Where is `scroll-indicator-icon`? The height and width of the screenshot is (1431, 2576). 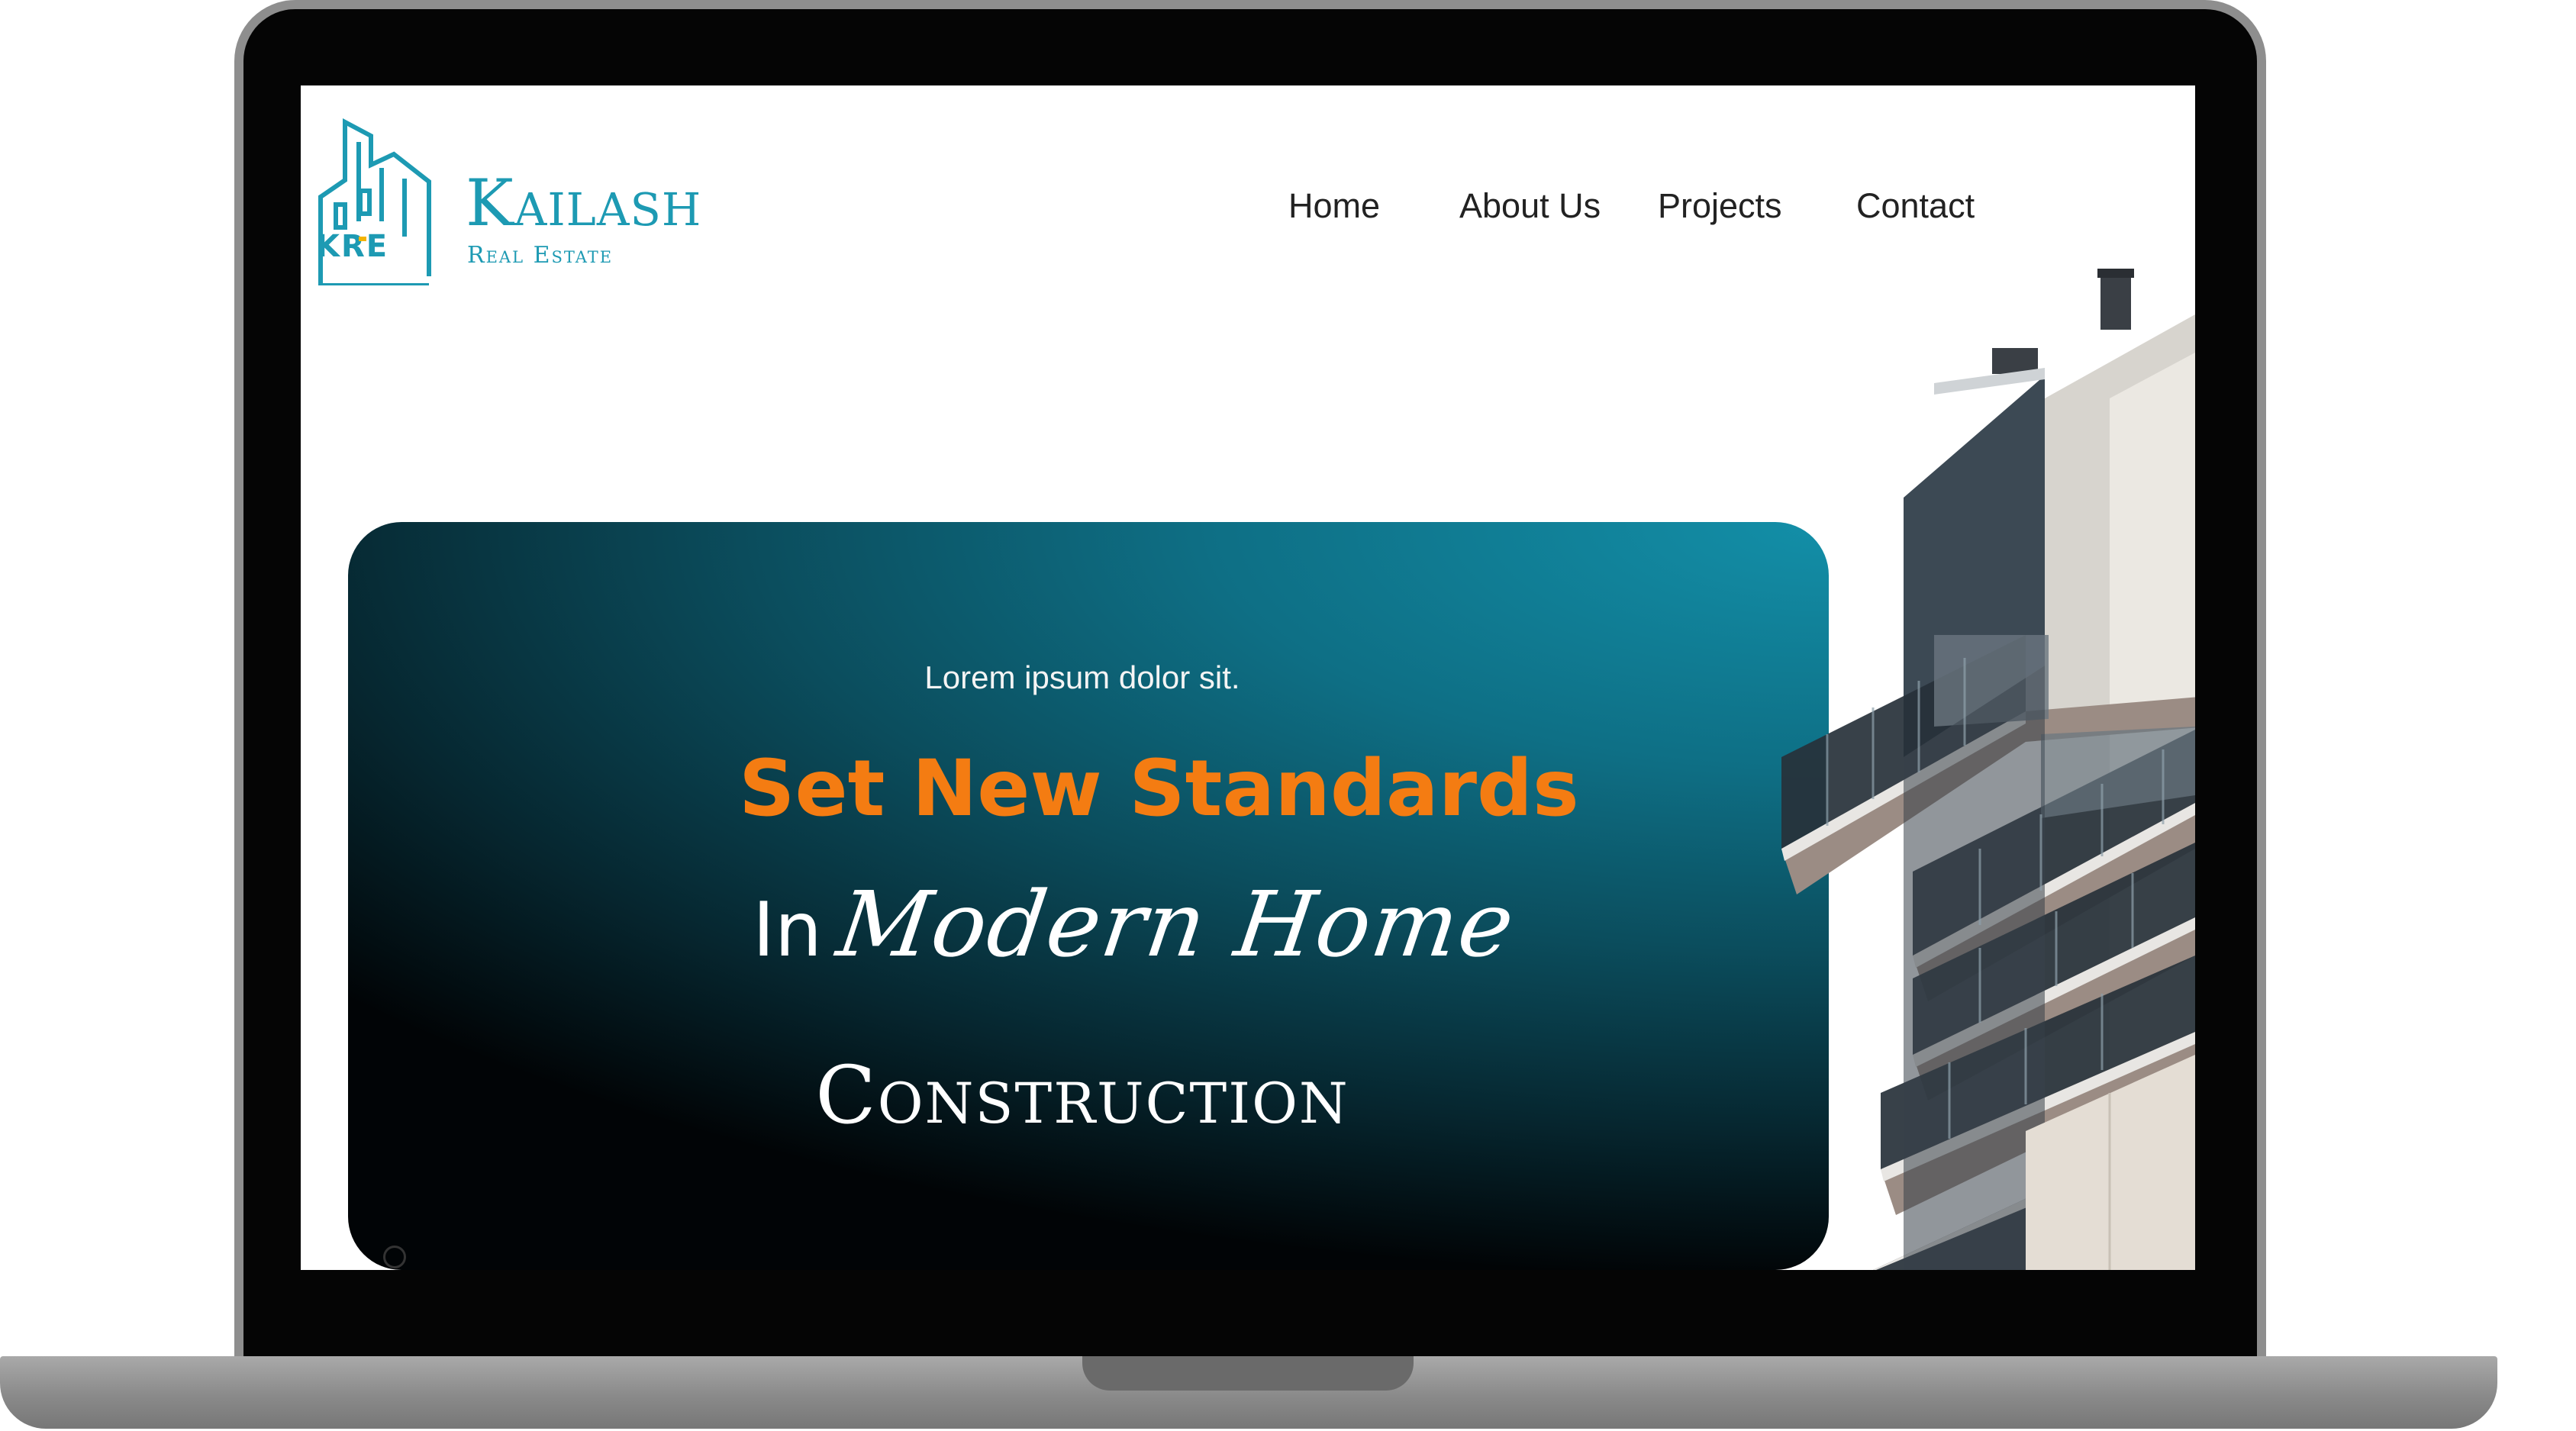
scroll-indicator-icon is located at coordinates (394, 1257).